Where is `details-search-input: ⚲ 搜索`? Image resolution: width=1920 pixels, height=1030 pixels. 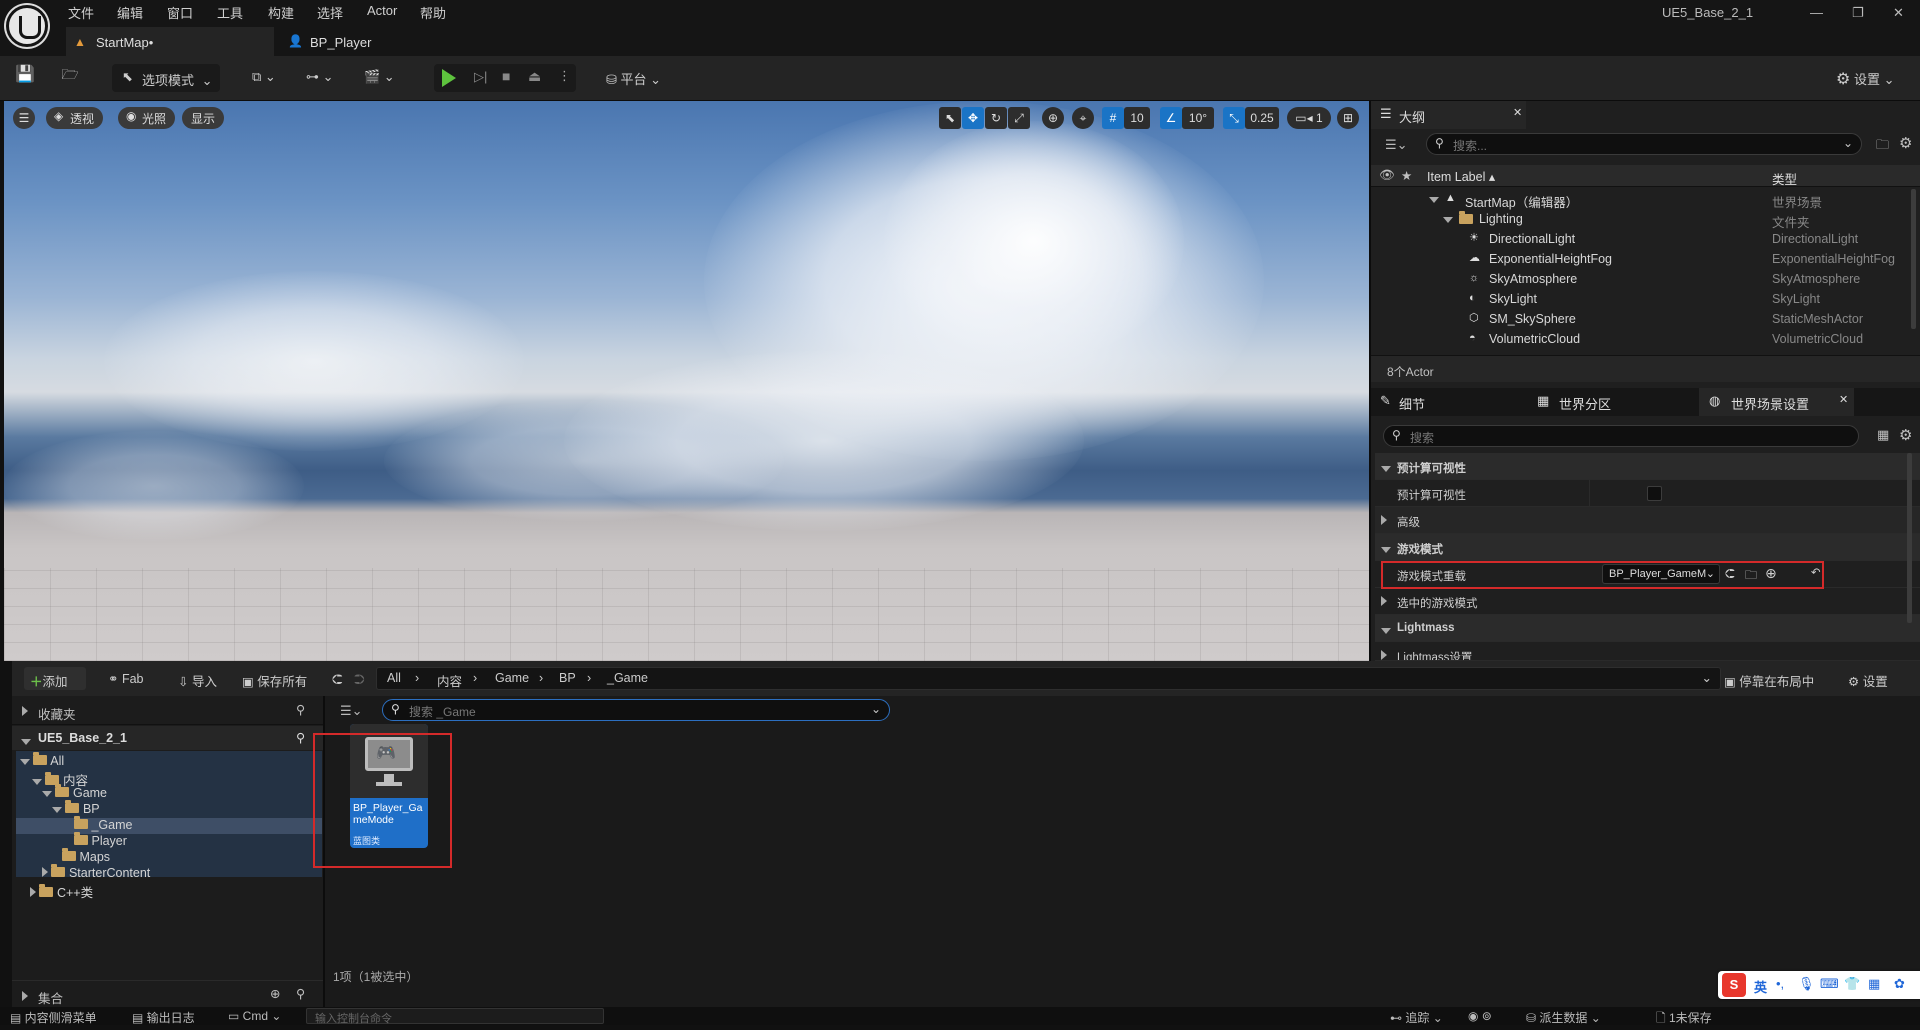
details-search-input: ⚲ 搜索 is located at coordinates (1621, 436).